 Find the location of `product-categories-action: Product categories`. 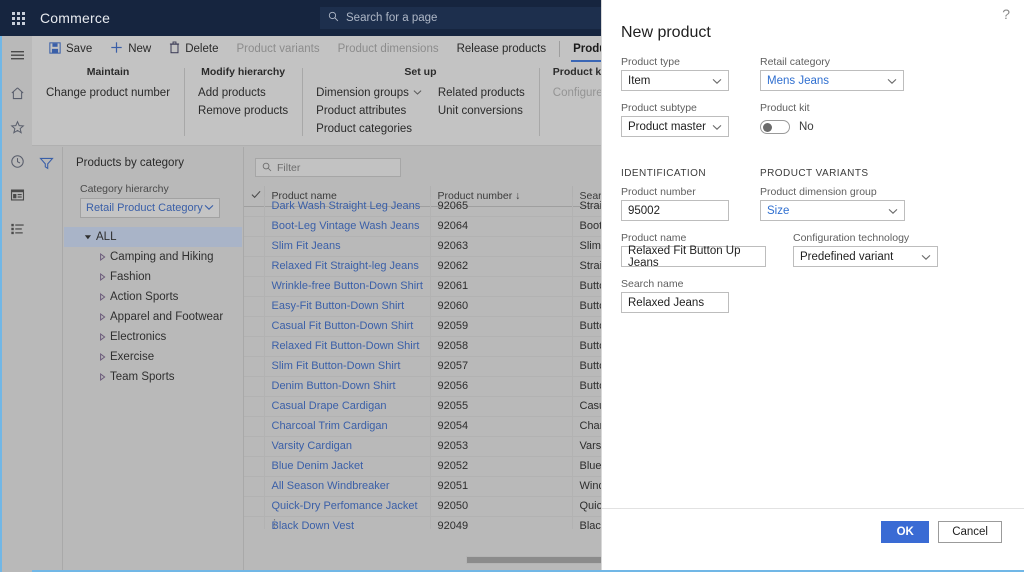

product-categories-action: Product categories is located at coordinates (369, 129).